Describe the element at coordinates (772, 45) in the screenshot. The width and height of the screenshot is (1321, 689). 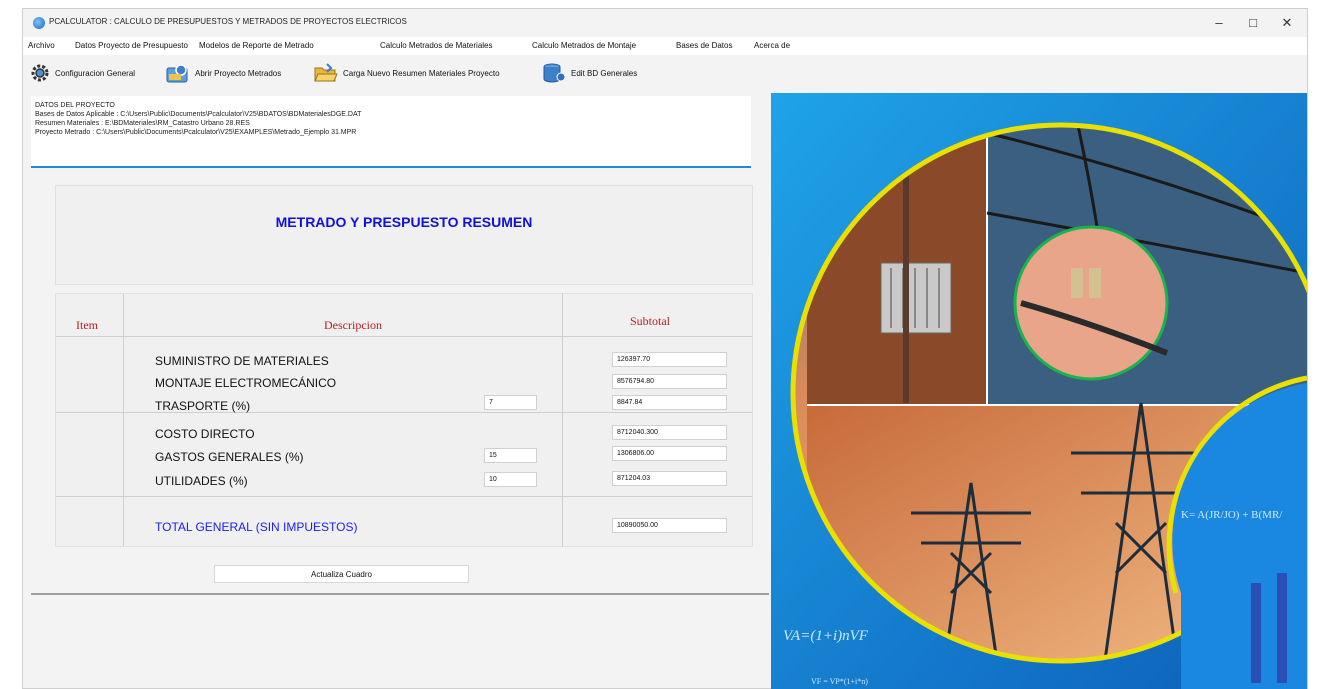
I see `menu-acerca-de: Acerca de` at that location.